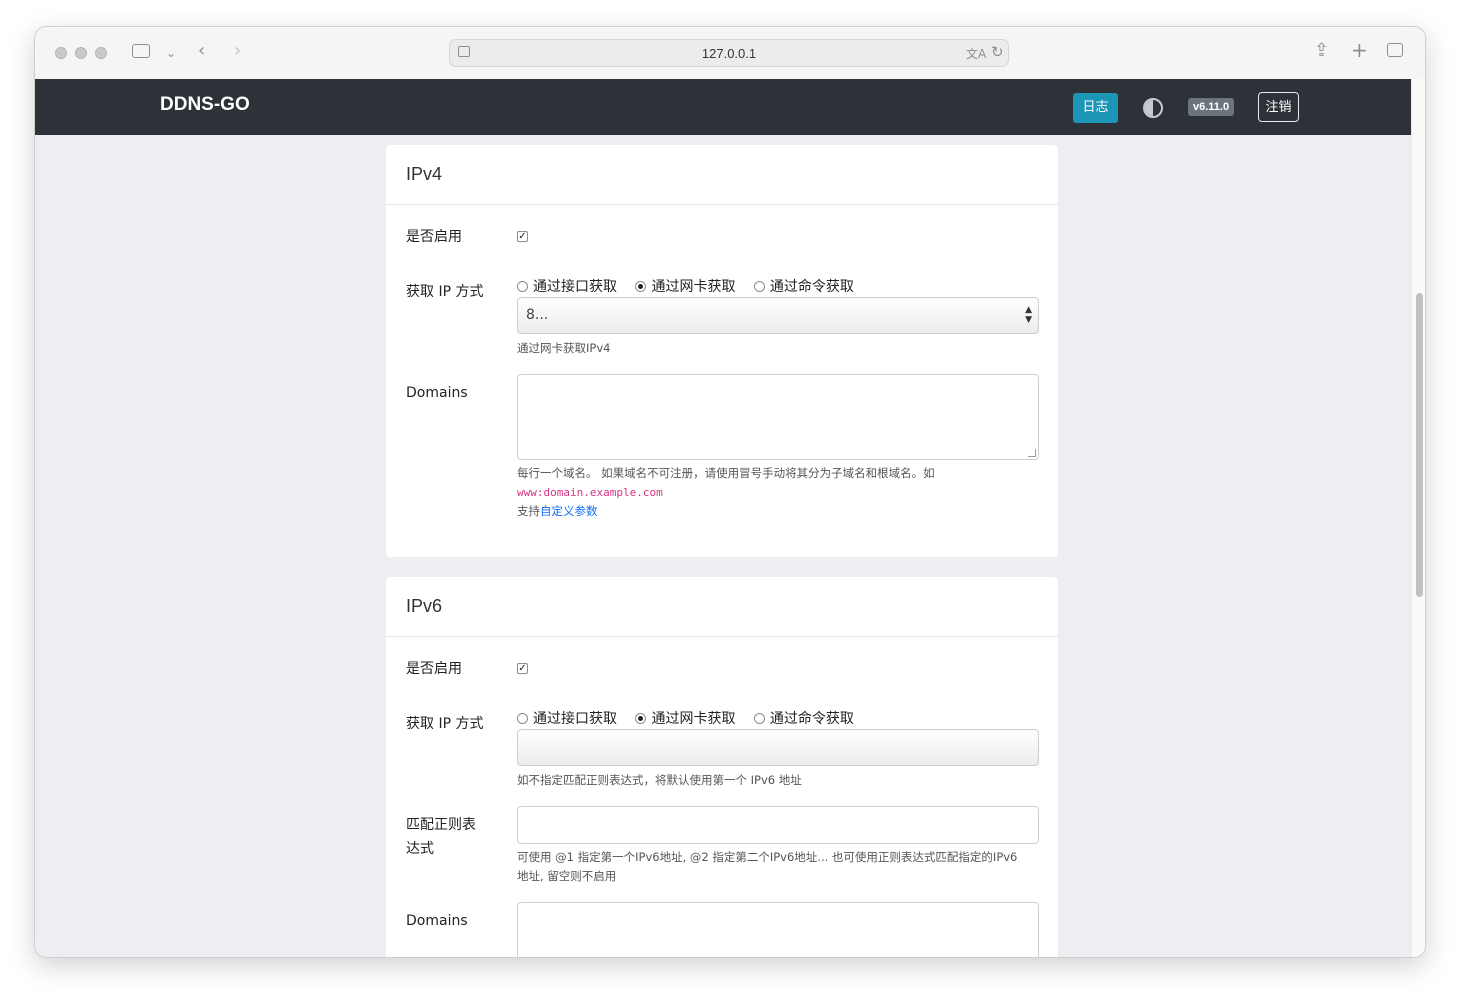 This screenshot has height=999, width=1458. Describe the element at coordinates (567, 286) in the screenshot. I see `ipv4-method-api: 通过接口获取` at that location.